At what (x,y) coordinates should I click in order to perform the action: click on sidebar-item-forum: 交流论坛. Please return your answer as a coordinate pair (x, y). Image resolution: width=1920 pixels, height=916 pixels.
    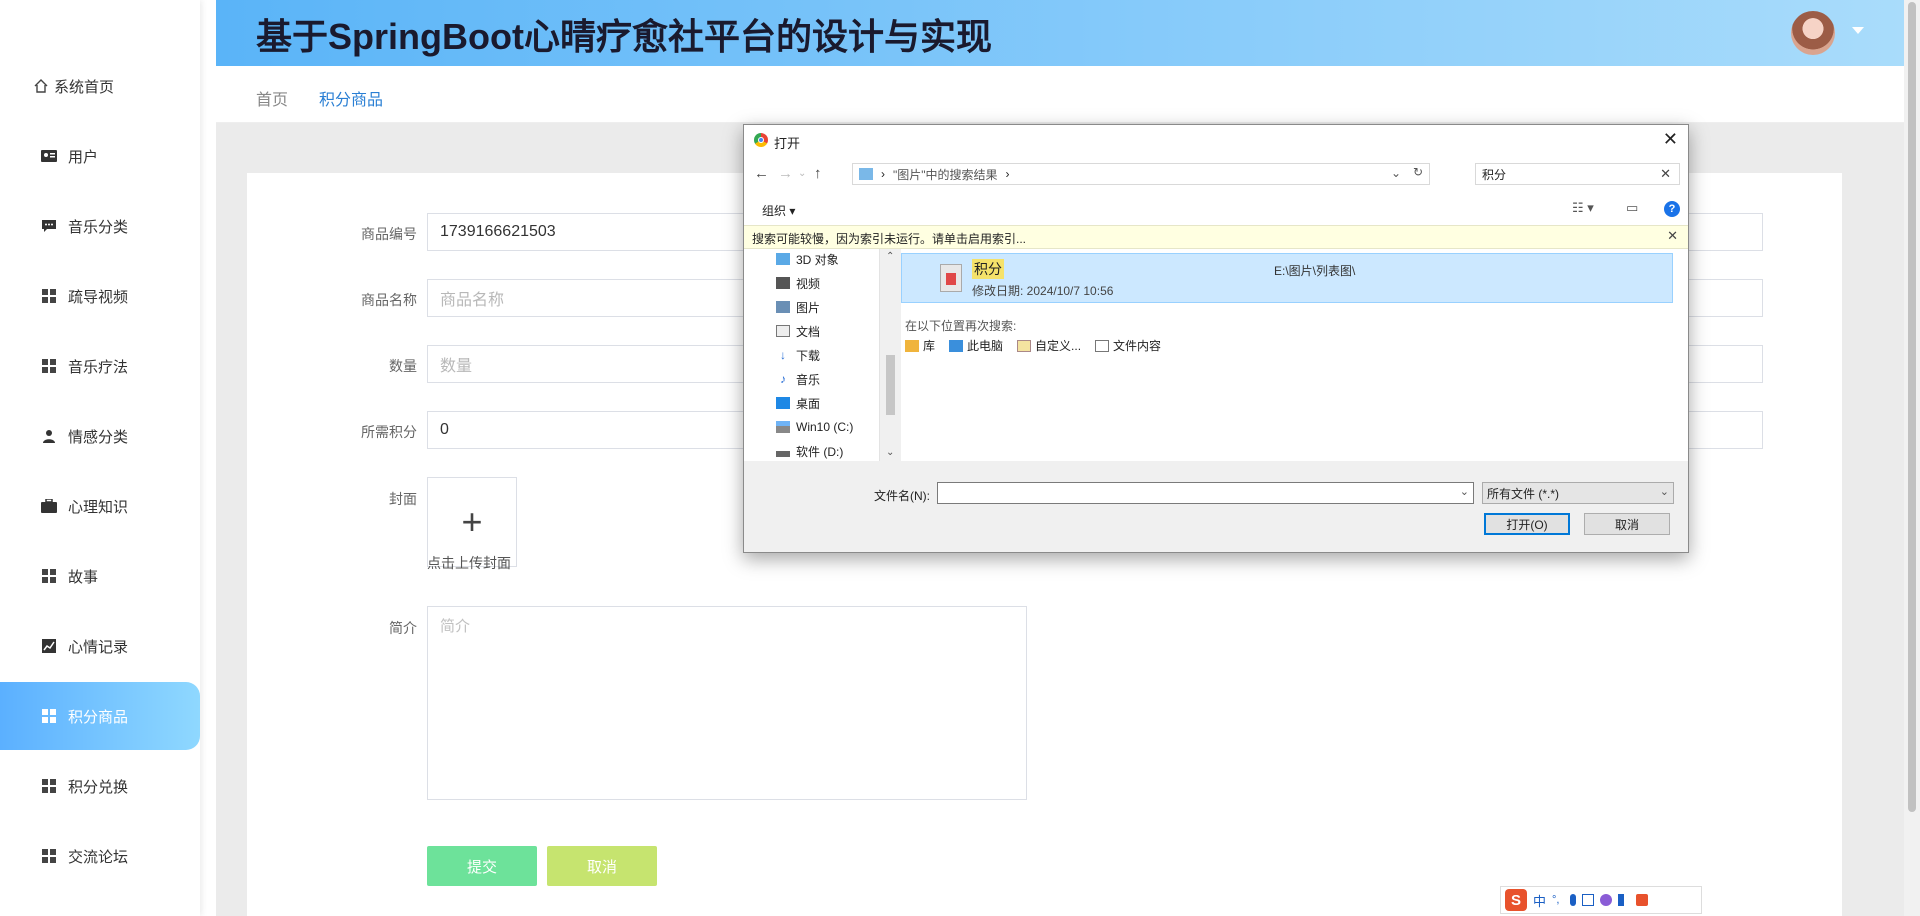
    Looking at the image, I should click on (100, 856).